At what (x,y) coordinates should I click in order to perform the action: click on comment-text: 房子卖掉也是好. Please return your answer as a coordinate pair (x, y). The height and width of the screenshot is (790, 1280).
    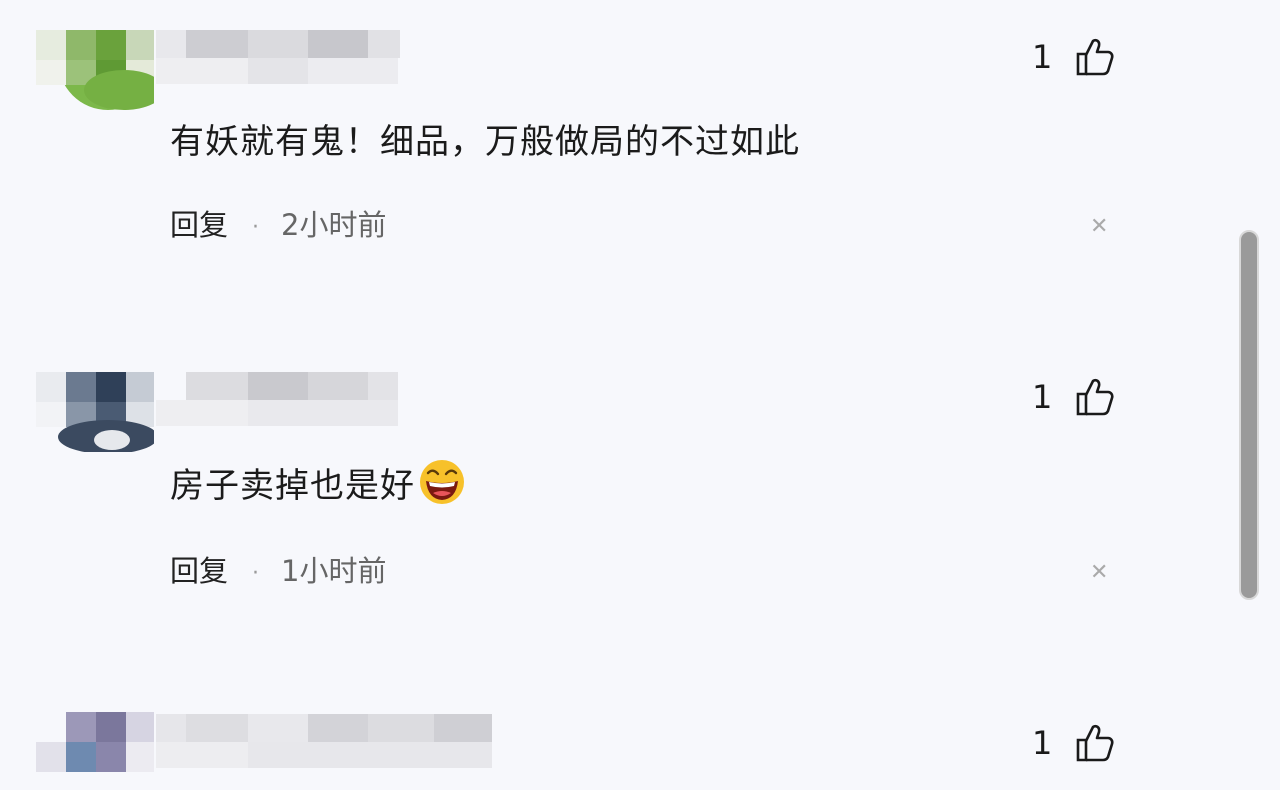
    Looking at the image, I should click on (317, 482).